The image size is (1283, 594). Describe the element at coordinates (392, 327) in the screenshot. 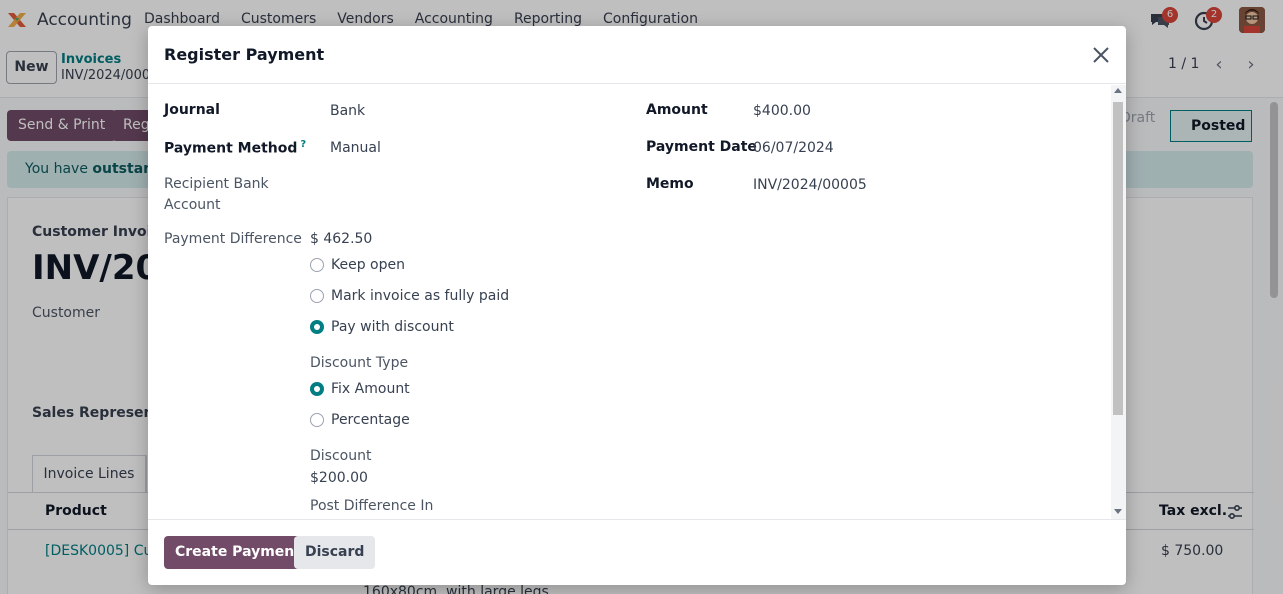

I see `pay-with-discount-label: Pay with discount` at that location.